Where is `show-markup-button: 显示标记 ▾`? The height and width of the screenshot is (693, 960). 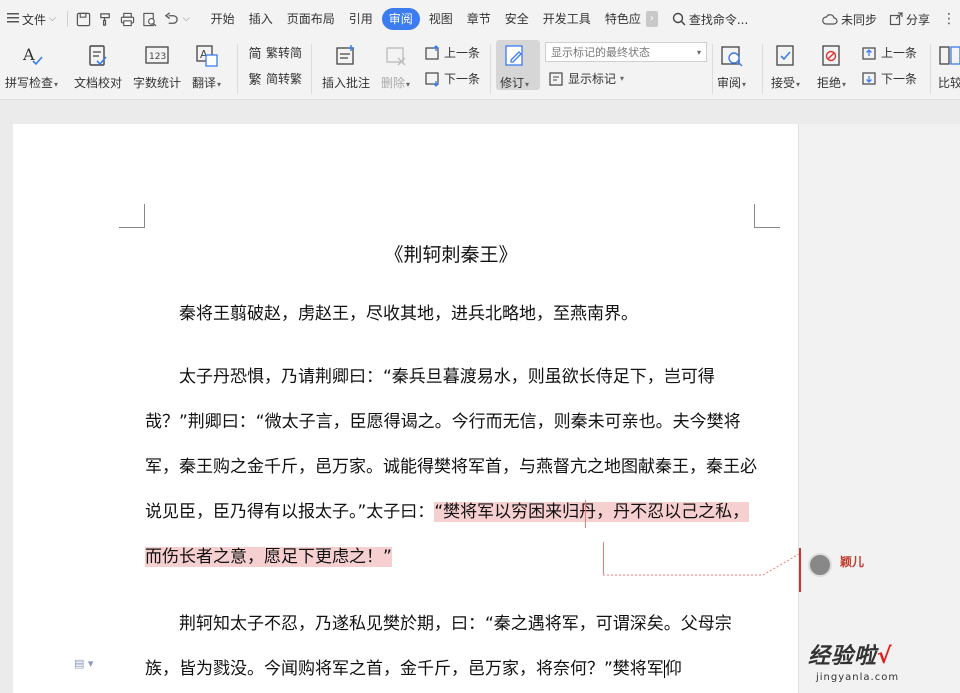
show-markup-button: 显示标记 ▾ is located at coordinates (586, 78).